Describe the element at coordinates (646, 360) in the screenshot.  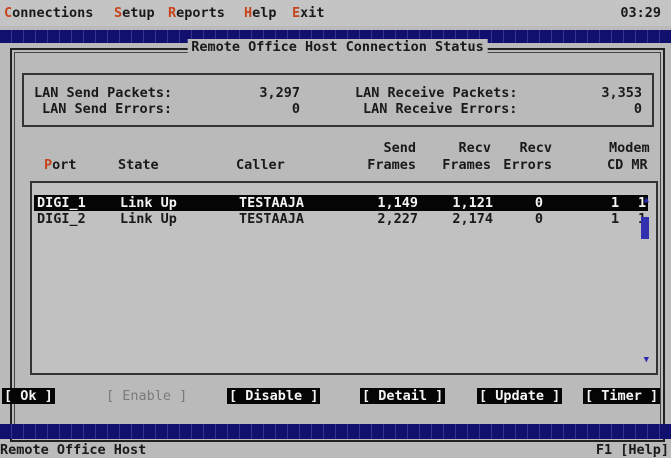
I see `down-arrow-icon: ▼` at that location.